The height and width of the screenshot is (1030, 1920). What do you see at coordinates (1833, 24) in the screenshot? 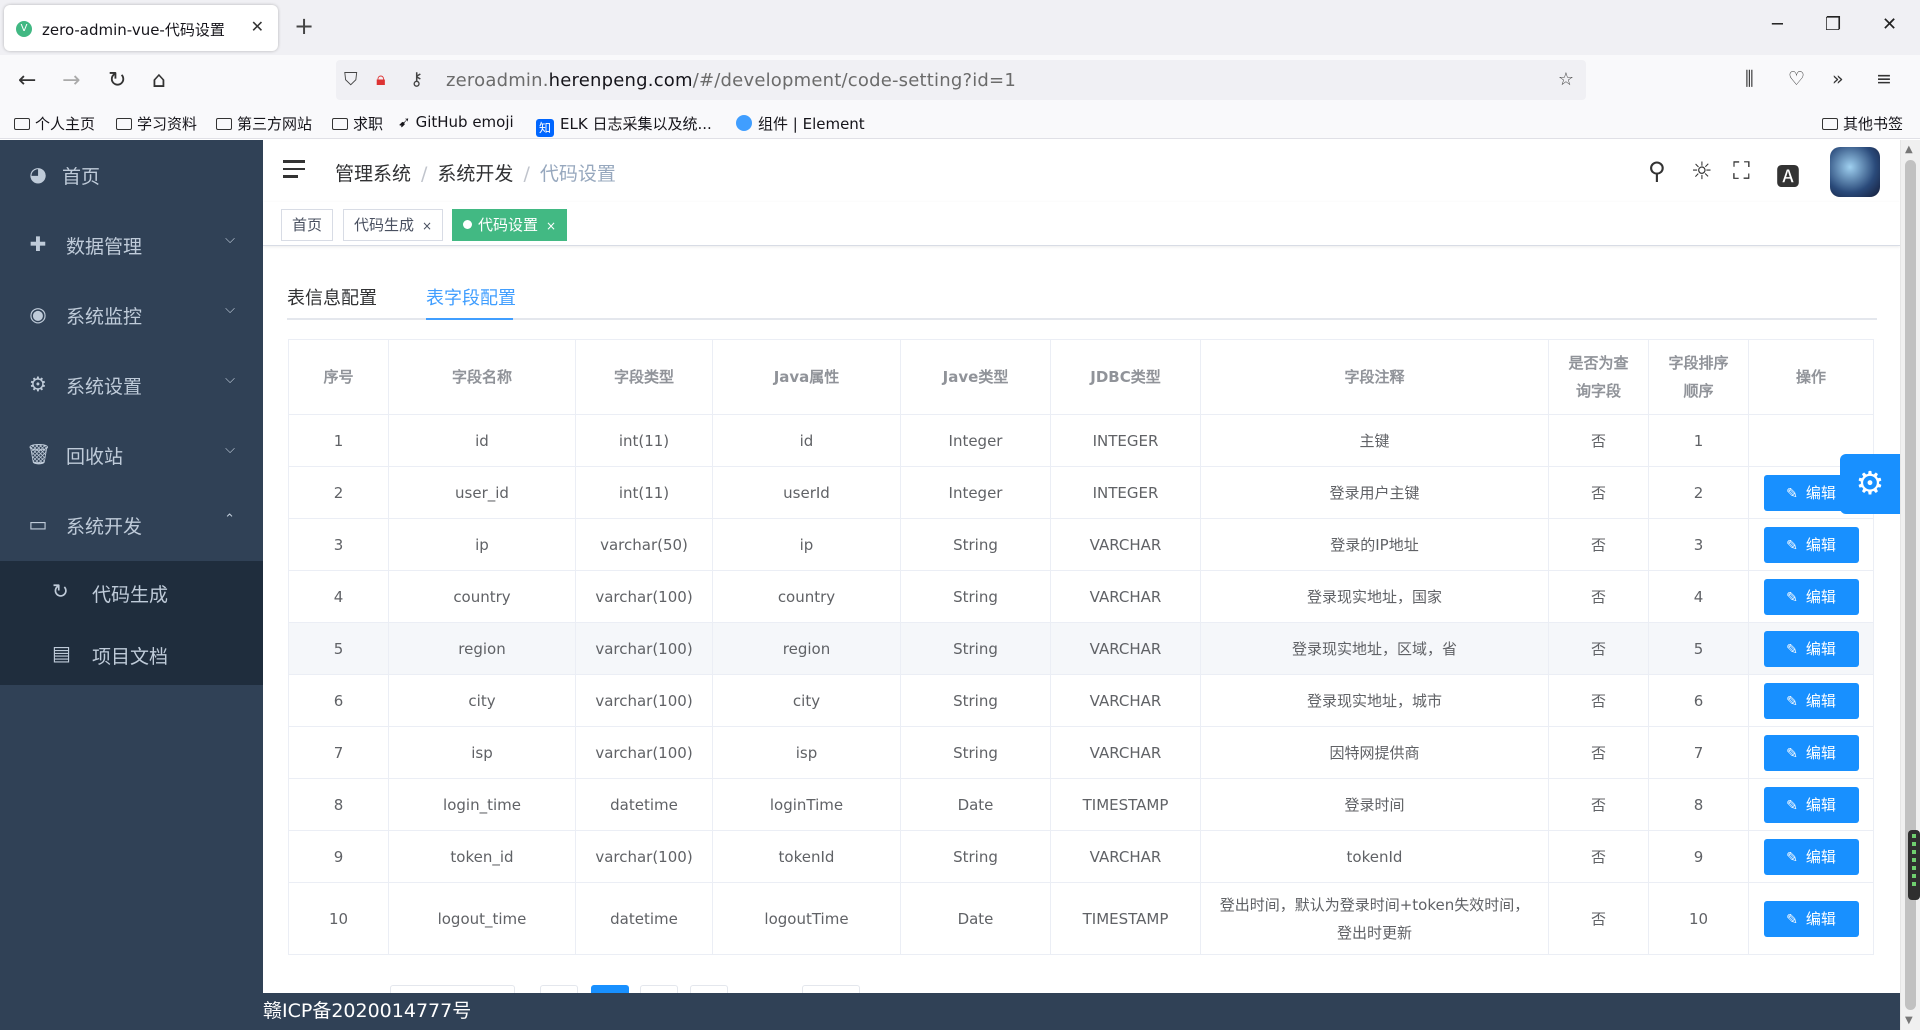
I see `restore-icon: ❐` at bounding box center [1833, 24].